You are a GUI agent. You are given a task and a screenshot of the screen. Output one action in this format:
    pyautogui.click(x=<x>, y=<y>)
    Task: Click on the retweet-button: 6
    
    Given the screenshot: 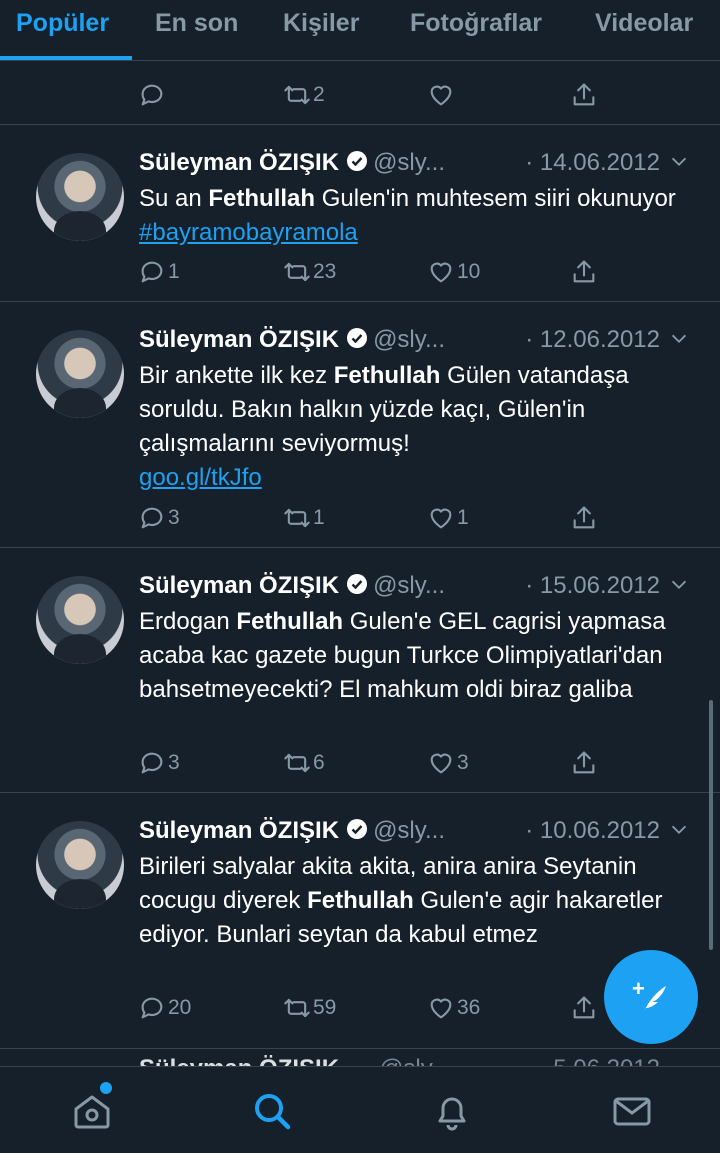 What is the action you would take?
    pyautogui.click(x=304, y=763)
    